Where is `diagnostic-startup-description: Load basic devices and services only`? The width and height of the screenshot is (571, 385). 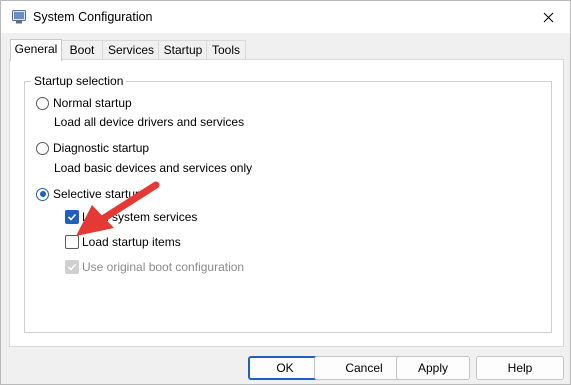
diagnostic-startup-description: Load basic devices and services only is located at coordinates (153, 168).